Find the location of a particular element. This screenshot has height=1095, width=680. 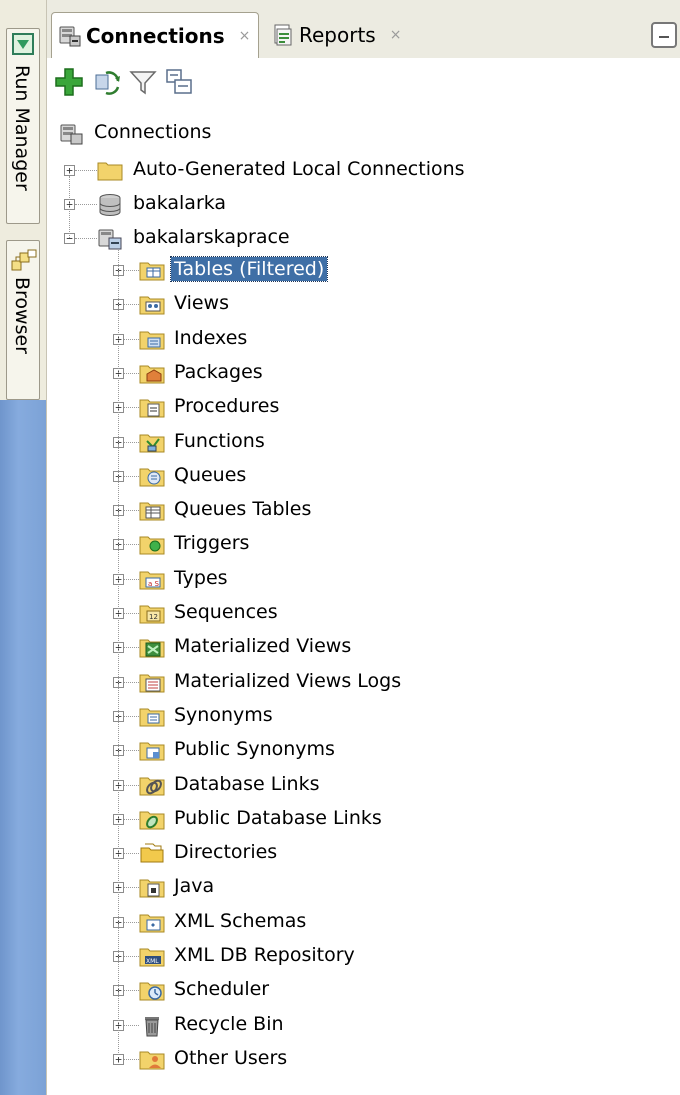

synonyms-icon is located at coordinates (152, 716).